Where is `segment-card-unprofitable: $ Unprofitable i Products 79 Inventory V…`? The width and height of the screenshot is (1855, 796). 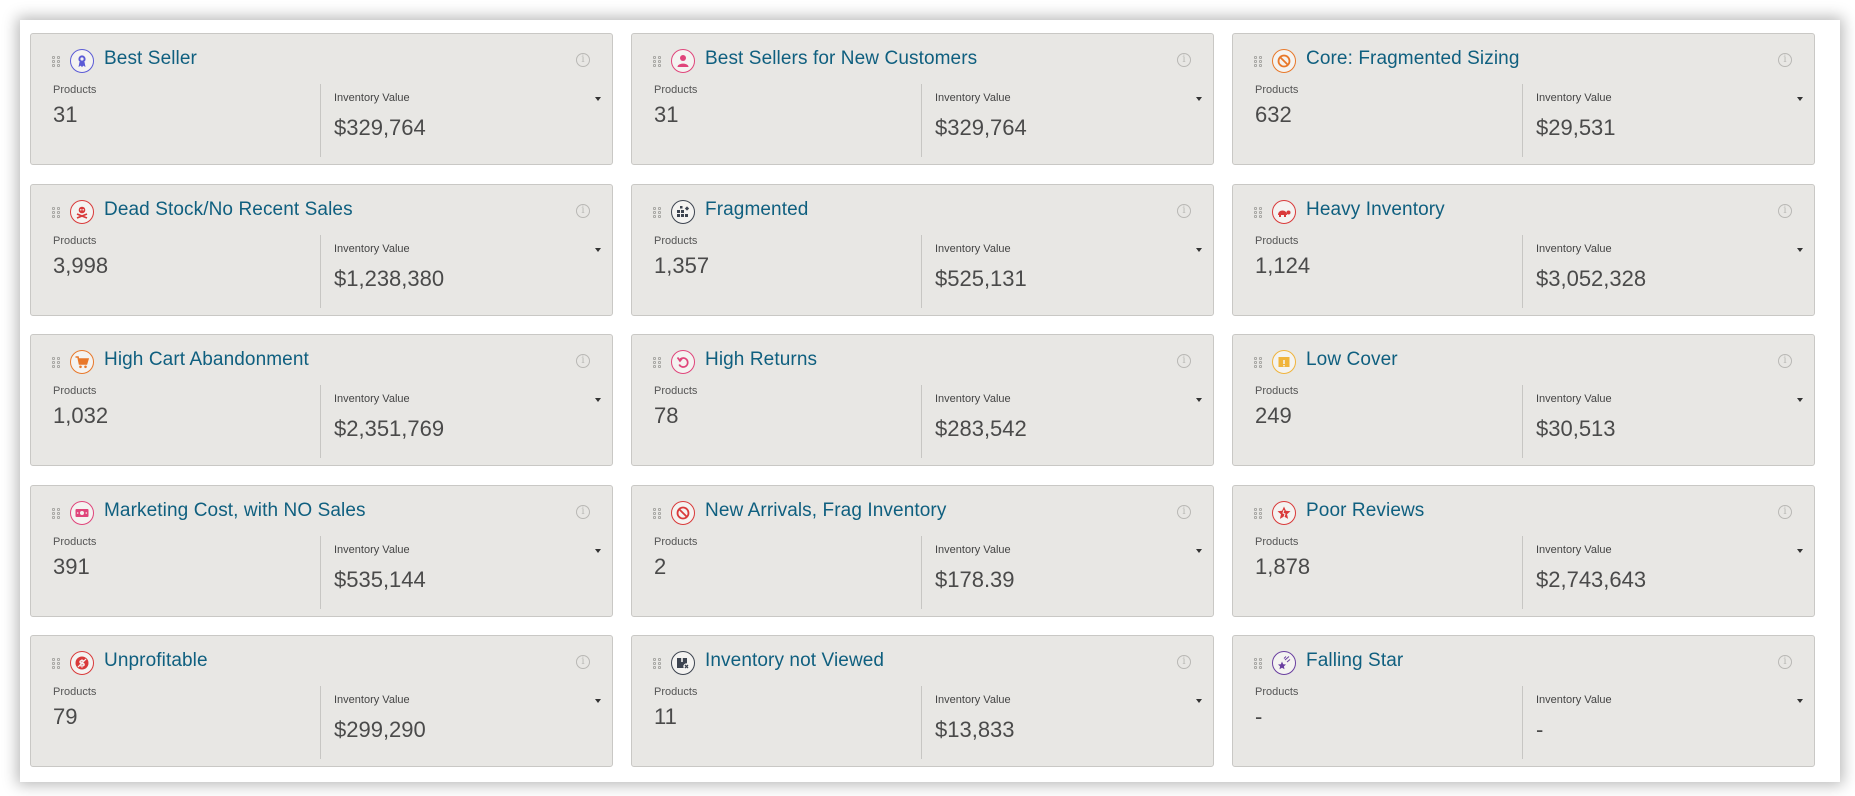
segment-card-unprofitable: $ Unprofitable i Products 79 Inventory V… is located at coordinates (321, 701).